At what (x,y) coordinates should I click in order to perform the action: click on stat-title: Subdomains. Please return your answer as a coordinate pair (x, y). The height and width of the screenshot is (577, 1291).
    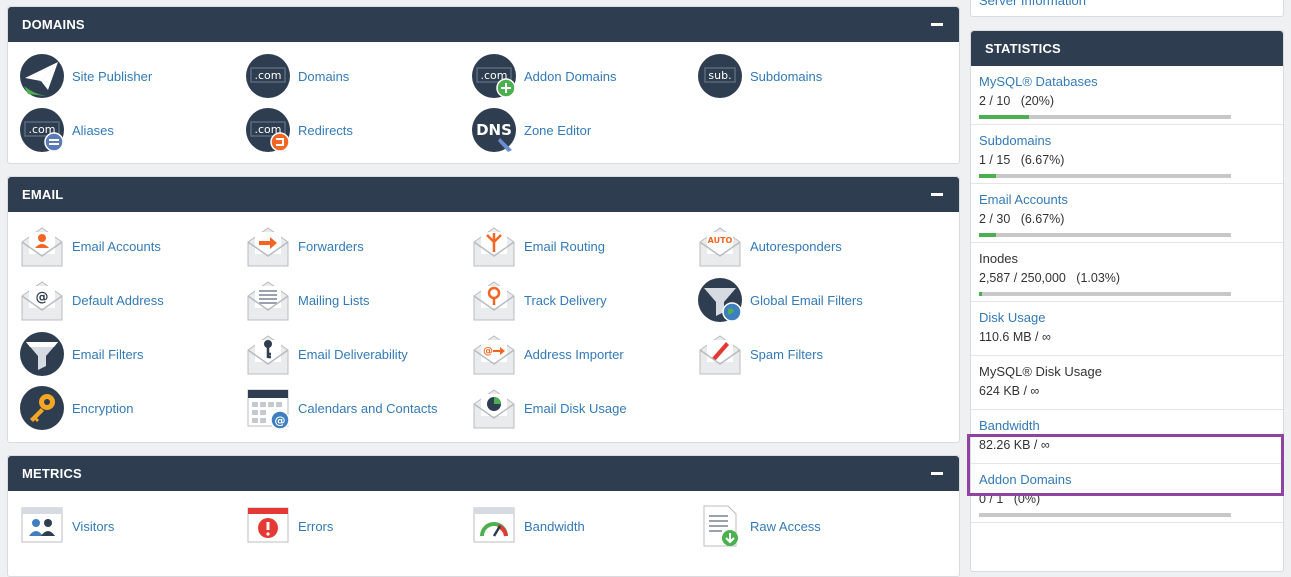
    Looking at the image, I should click on (1127, 141).